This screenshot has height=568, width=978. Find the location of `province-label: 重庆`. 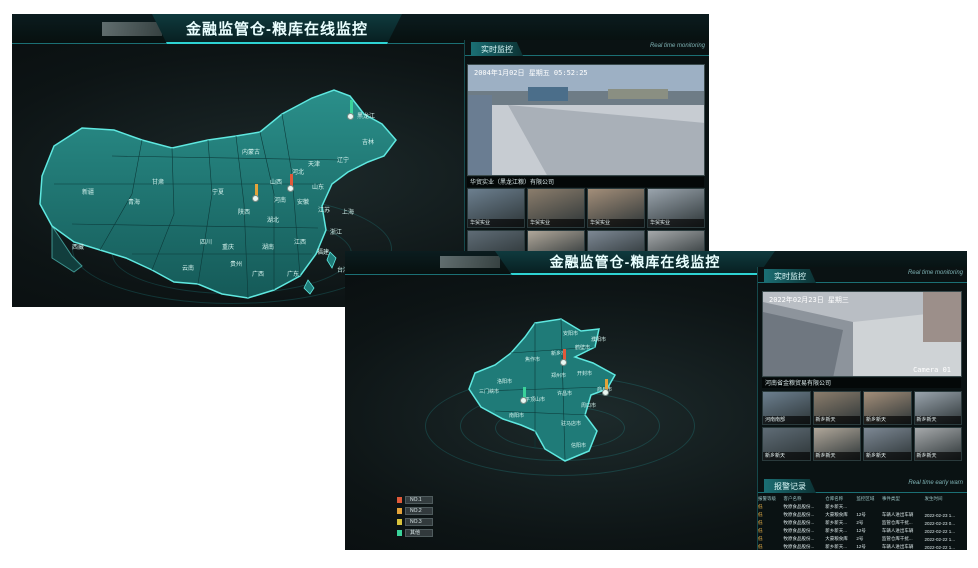

province-label: 重庆 is located at coordinates (228, 247).